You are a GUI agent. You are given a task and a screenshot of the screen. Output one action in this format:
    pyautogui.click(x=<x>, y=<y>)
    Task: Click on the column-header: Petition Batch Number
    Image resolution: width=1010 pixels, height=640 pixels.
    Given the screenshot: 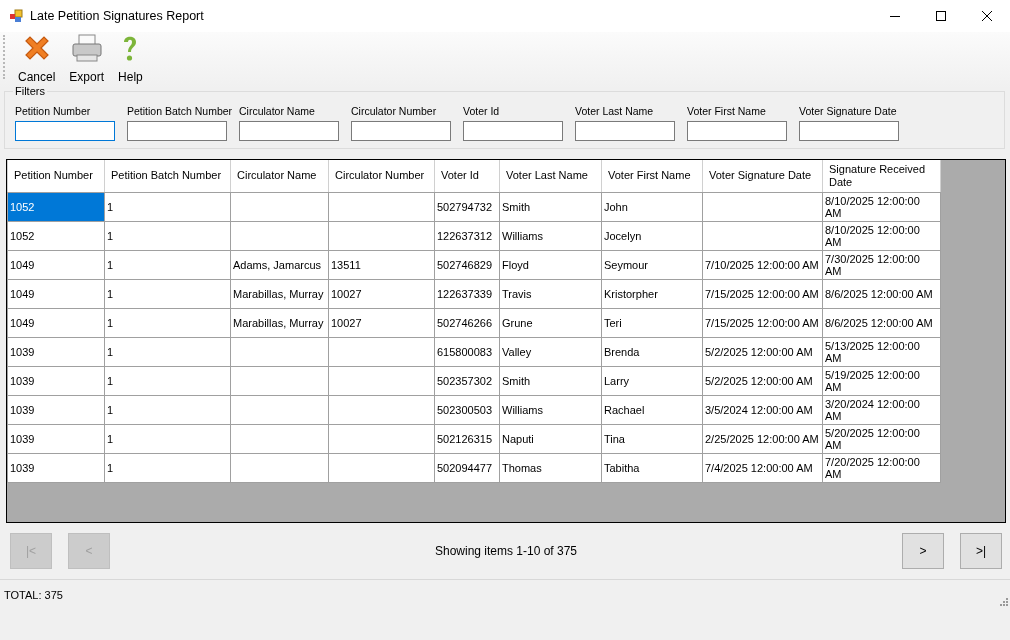 What is the action you would take?
    pyautogui.click(x=167, y=176)
    